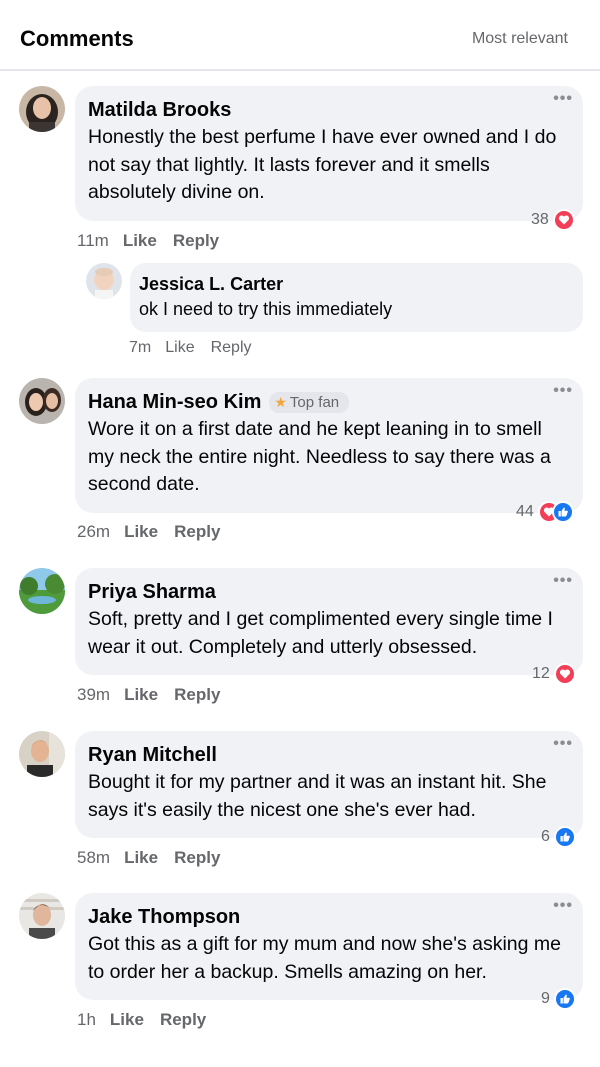 This screenshot has height=1067, width=600. Describe the element at coordinates (266, 309) in the screenshot. I see `comment-text: ok I need to try this immediately` at that location.